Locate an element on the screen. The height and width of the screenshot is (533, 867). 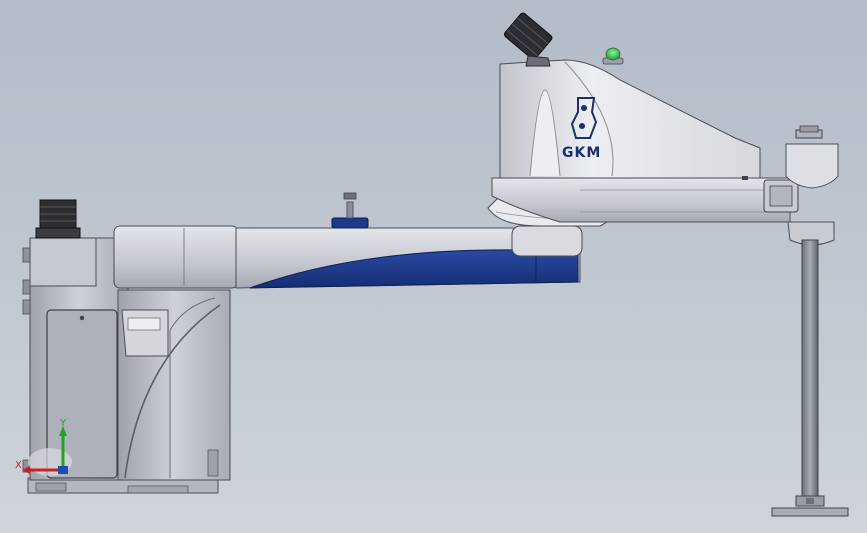
y-axis-label: Y is located at coordinates (63, 423).